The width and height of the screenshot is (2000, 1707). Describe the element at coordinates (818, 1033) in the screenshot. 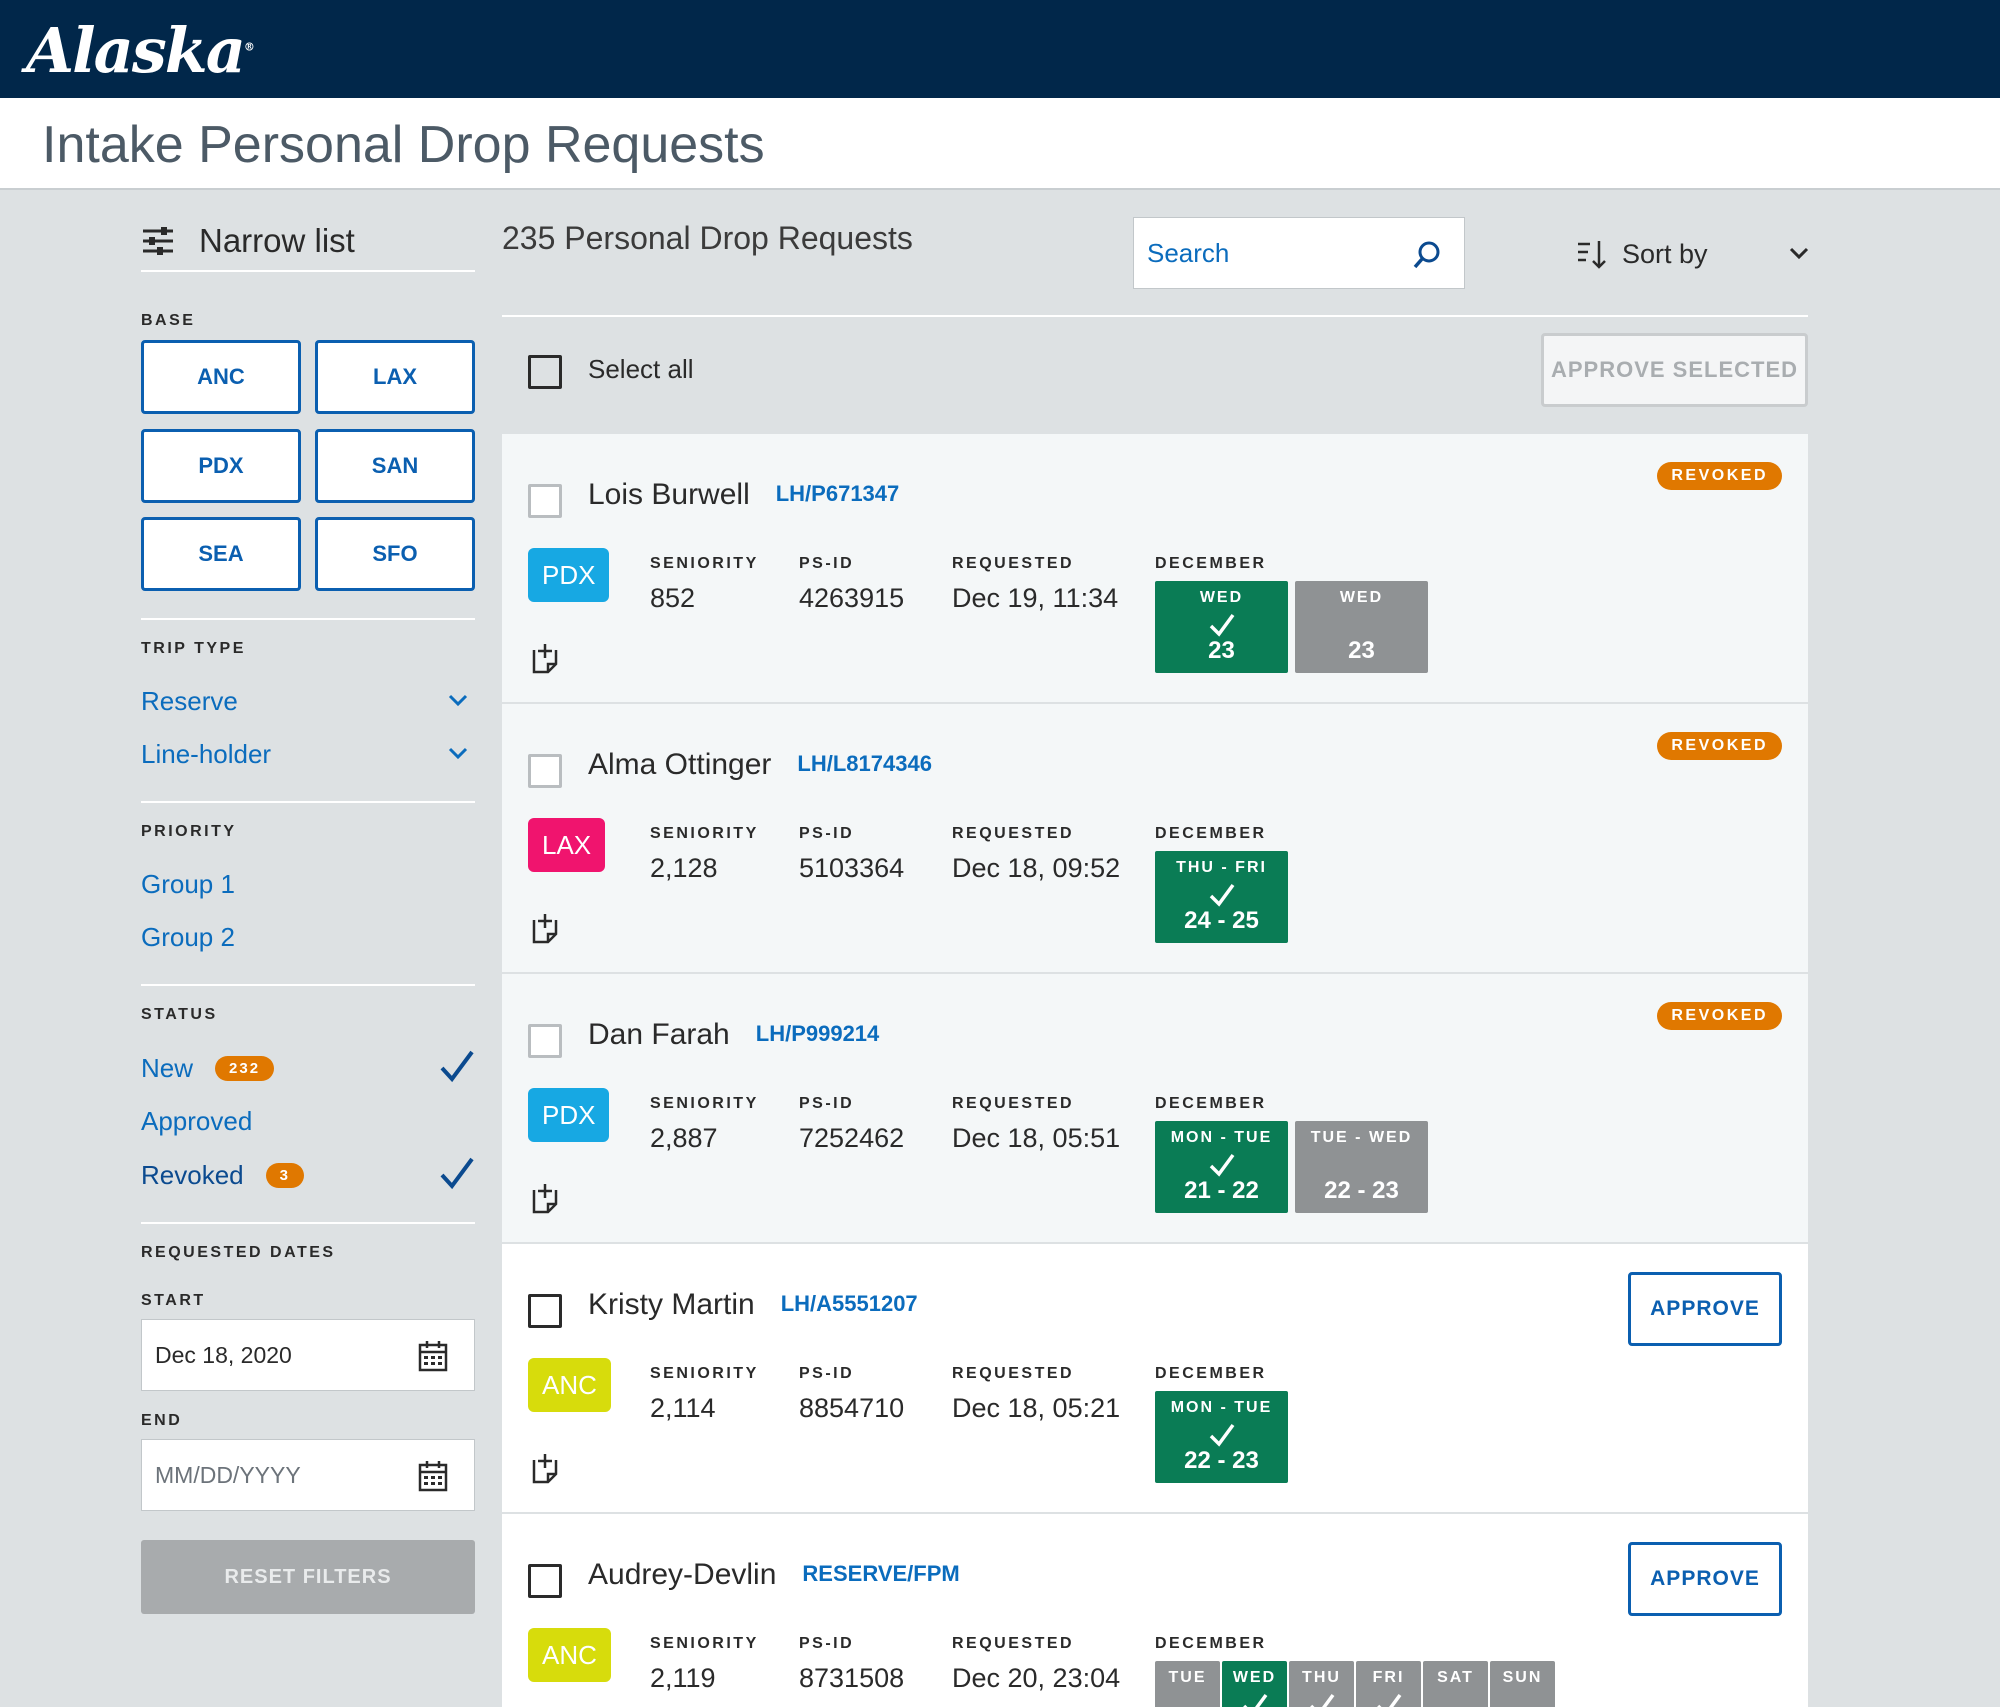

I see `crew-member-code-link: LH/P999214` at that location.